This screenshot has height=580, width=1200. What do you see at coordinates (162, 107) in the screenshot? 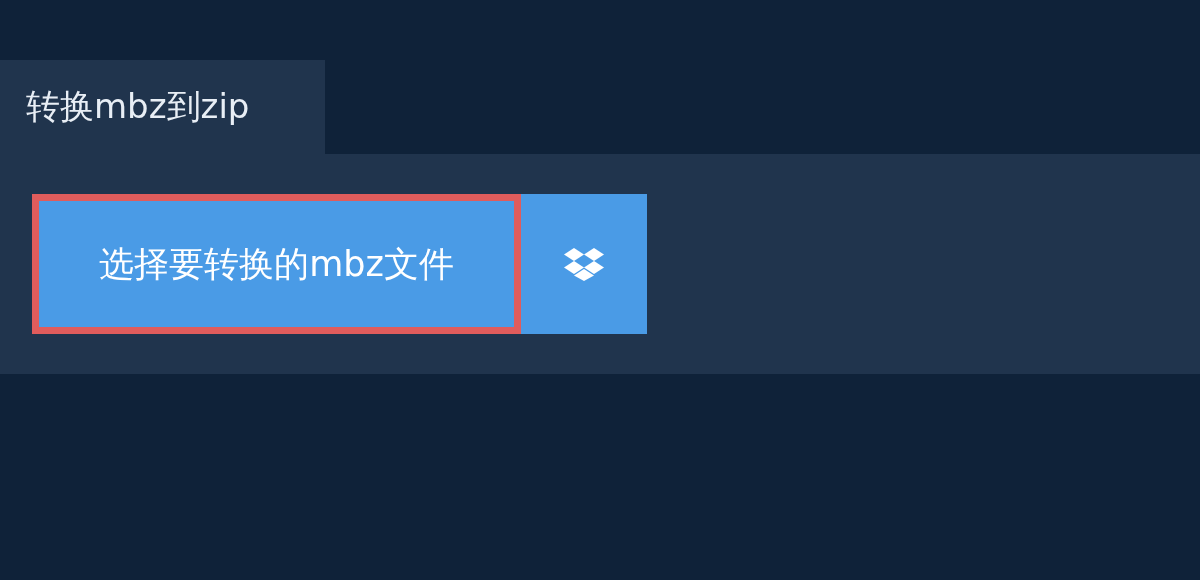
I see `tab: 转换mbz到zip` at bounding box center [162, 107].